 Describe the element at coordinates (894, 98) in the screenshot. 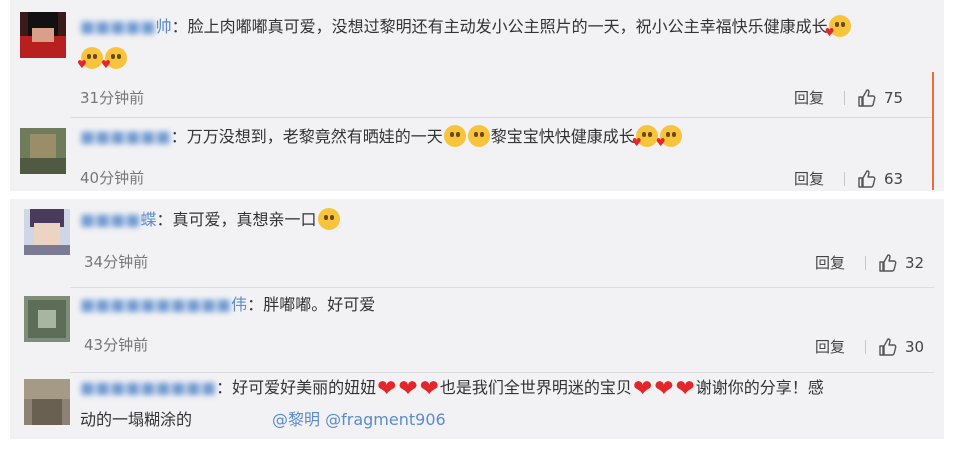

I see `like-count: 75` at that location.